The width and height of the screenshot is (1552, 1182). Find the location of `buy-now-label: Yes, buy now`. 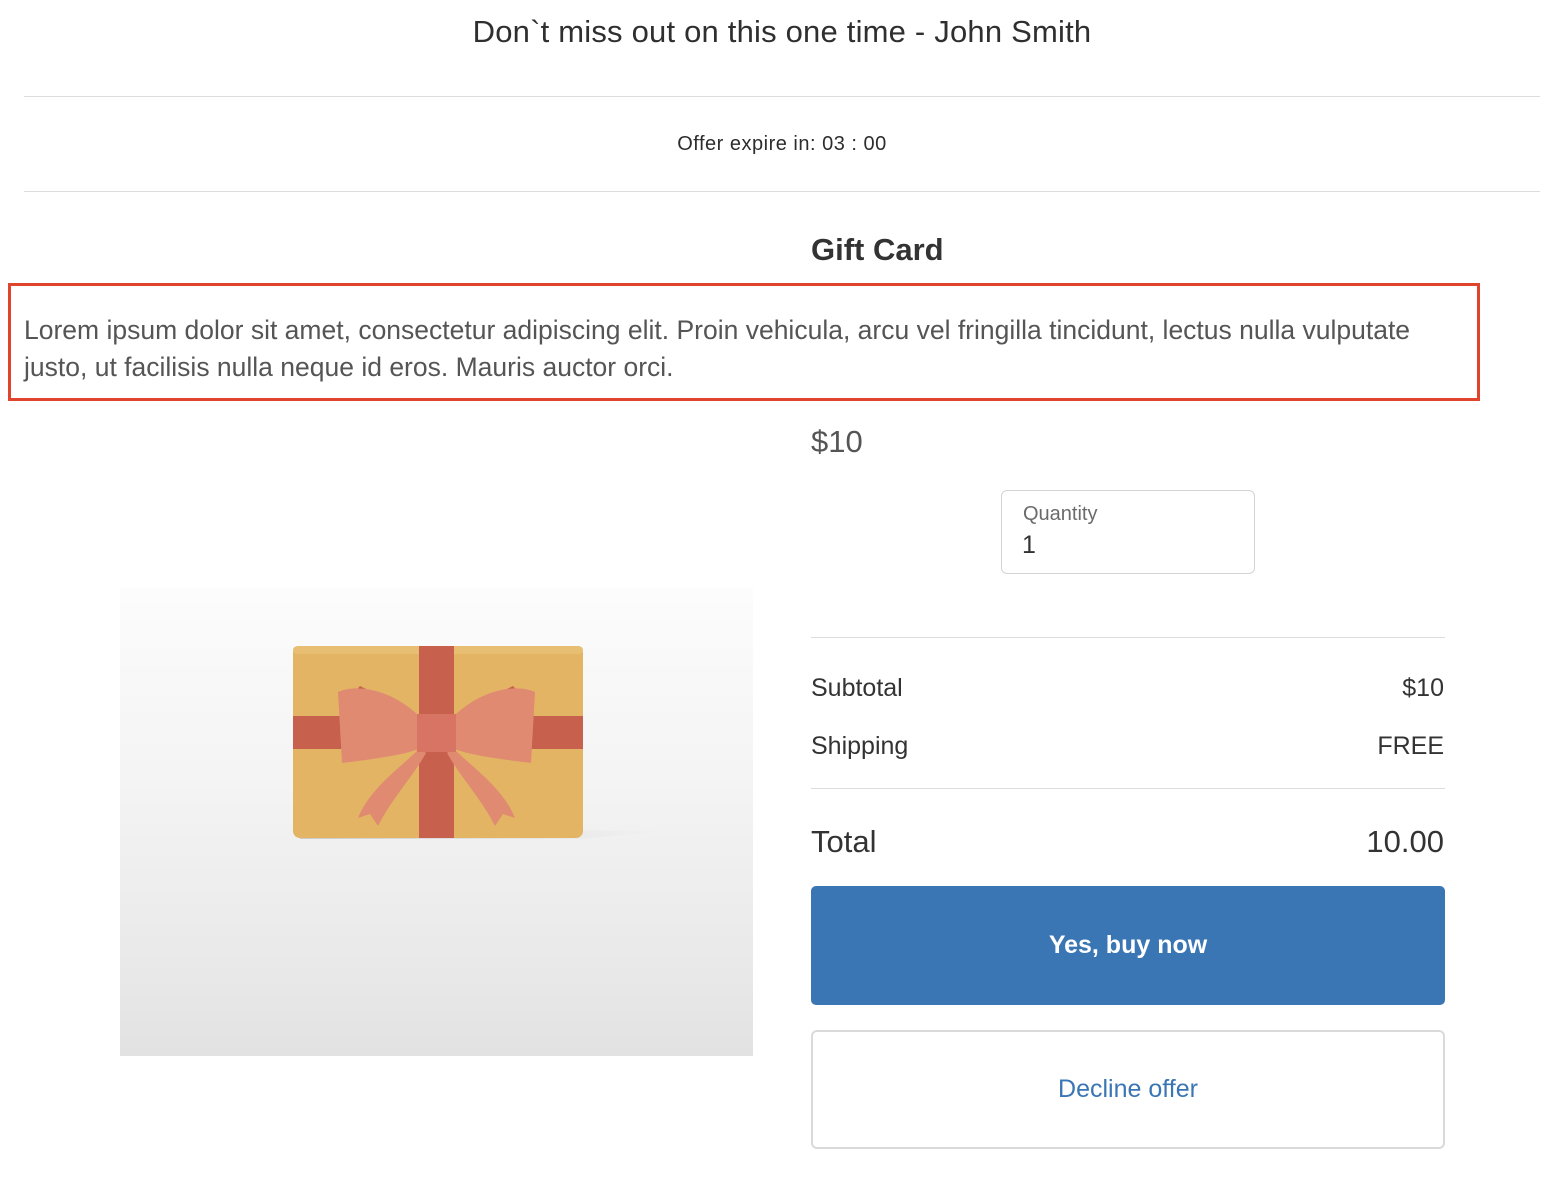

buy-now-label: Yes, buy now is located at coordinates (1128, 945).